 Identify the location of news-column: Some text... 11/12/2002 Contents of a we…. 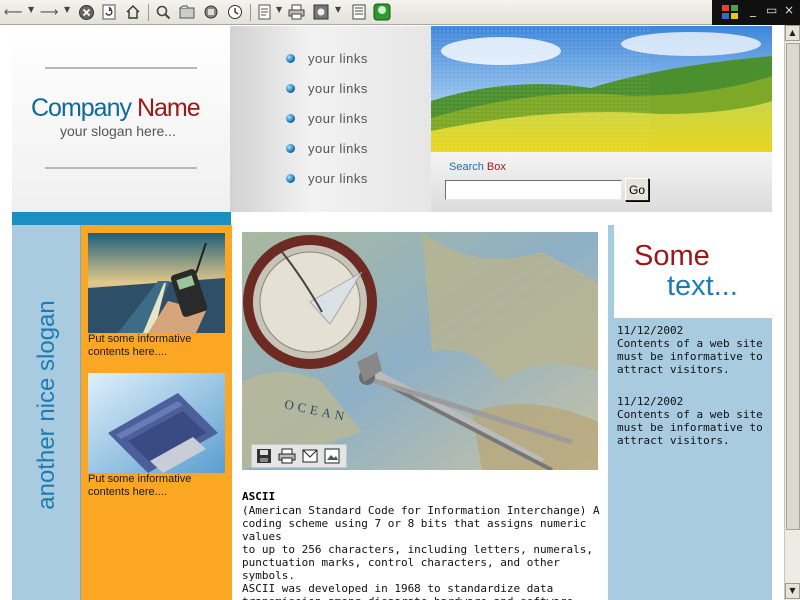
(690, 412).